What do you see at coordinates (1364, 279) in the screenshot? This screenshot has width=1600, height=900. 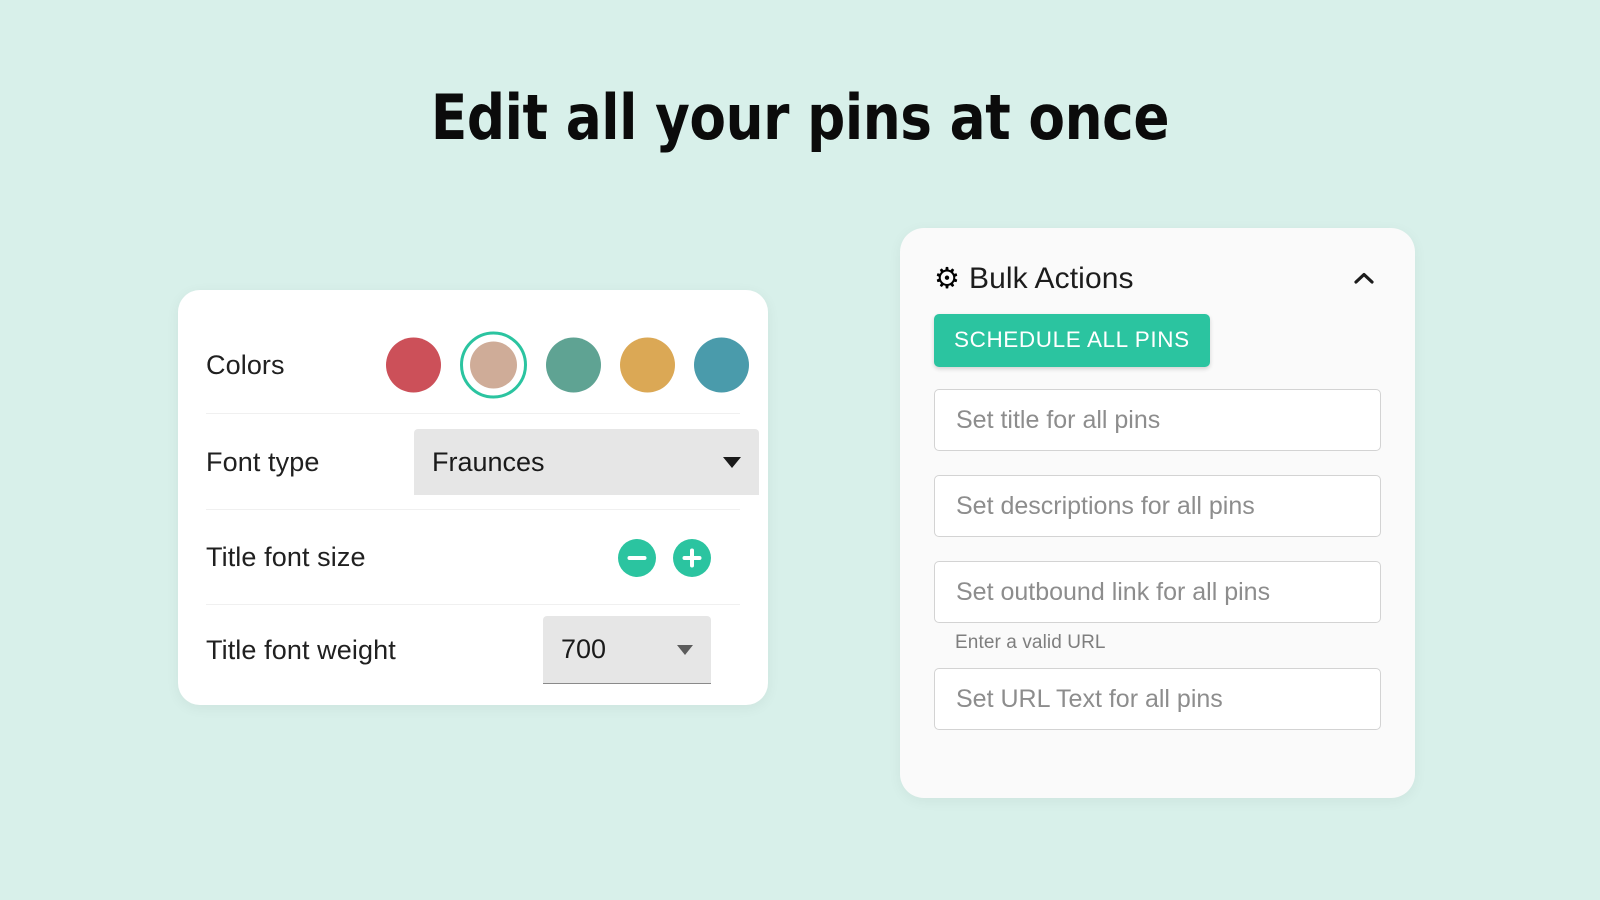 I see `chevron-up-icon` at bounding box center [1364, 279].